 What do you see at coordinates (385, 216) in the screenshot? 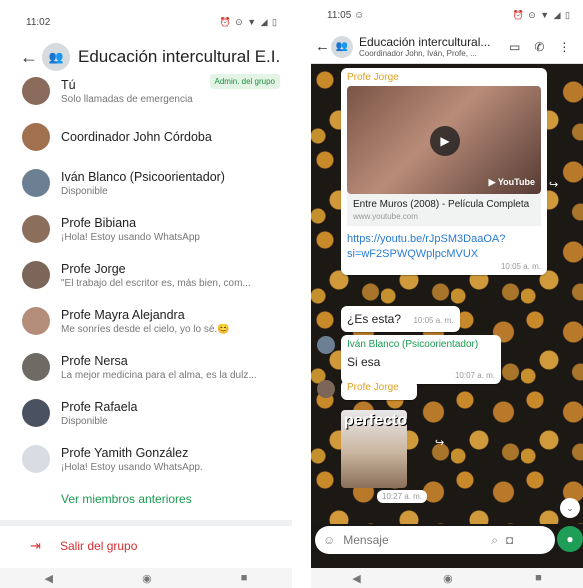
I see `preview-url: www.youtube.com` at bounding box center [385, 216].